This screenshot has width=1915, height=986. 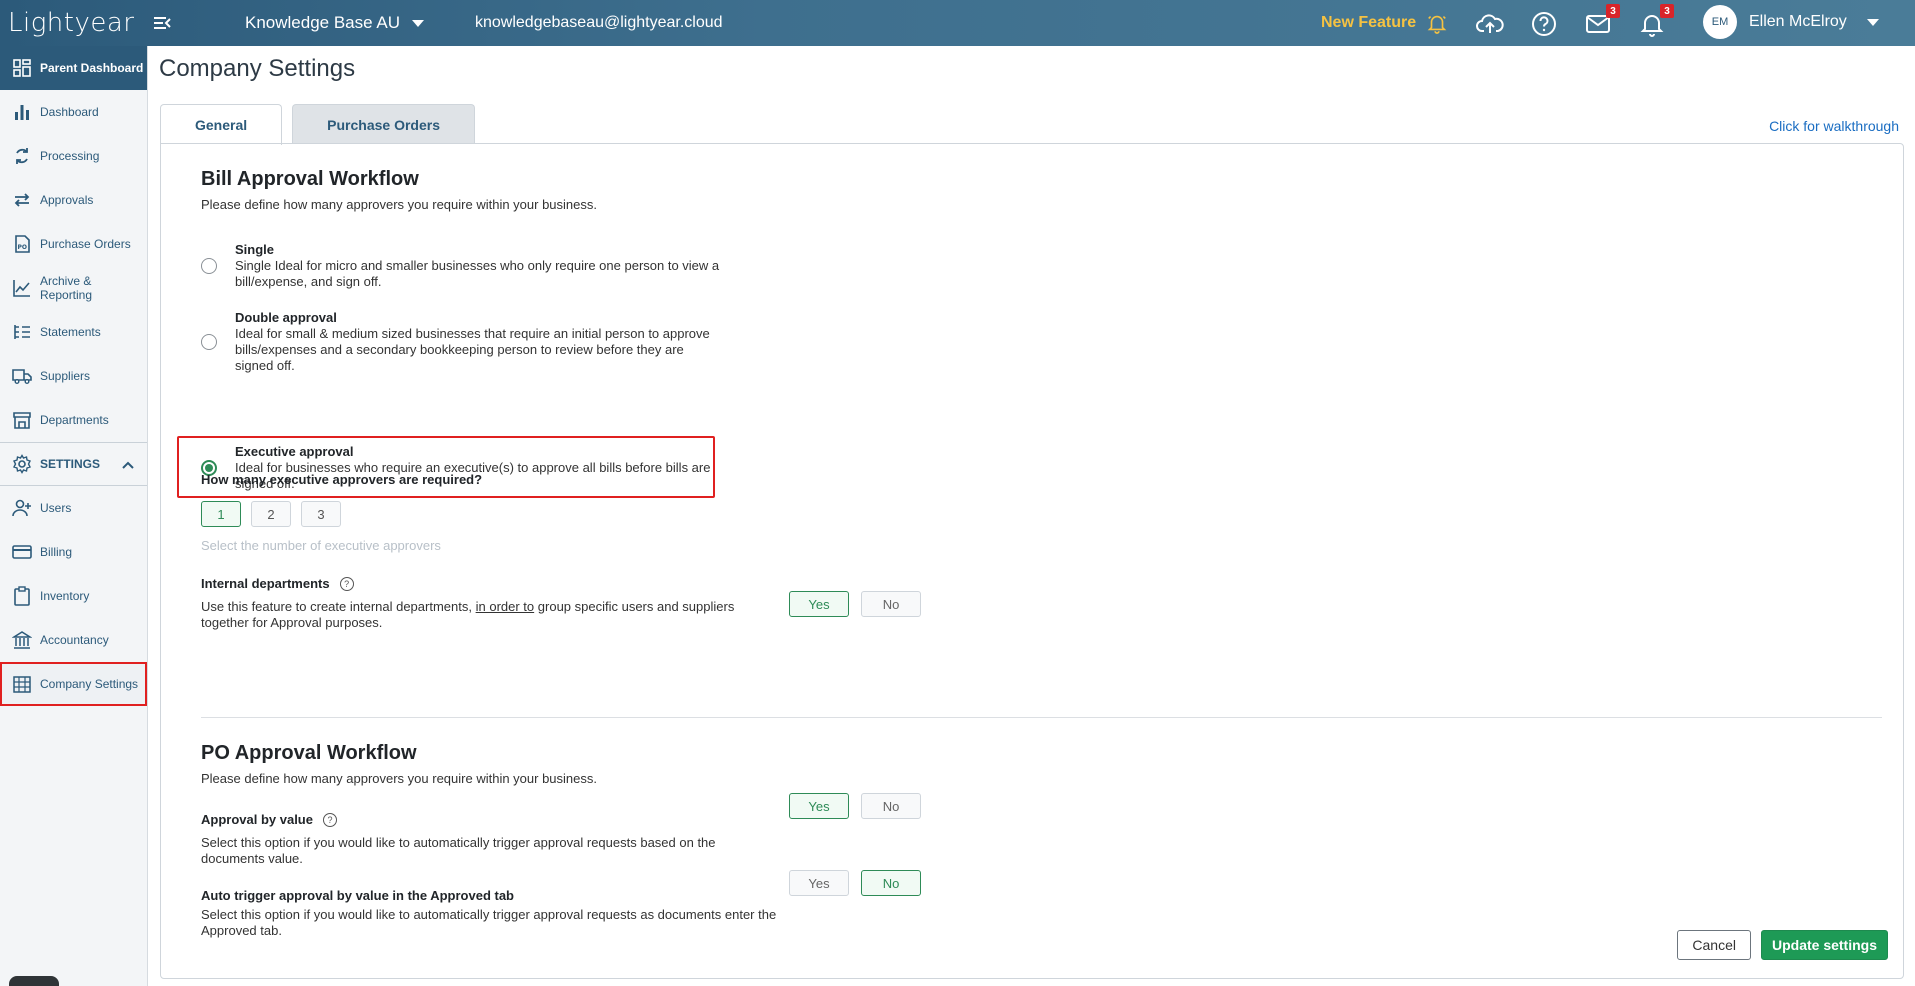 What do you see at coordinates (34, 981) in the screenshot?
I see `help-chat-button: ?` at bounding box center [34, 981].